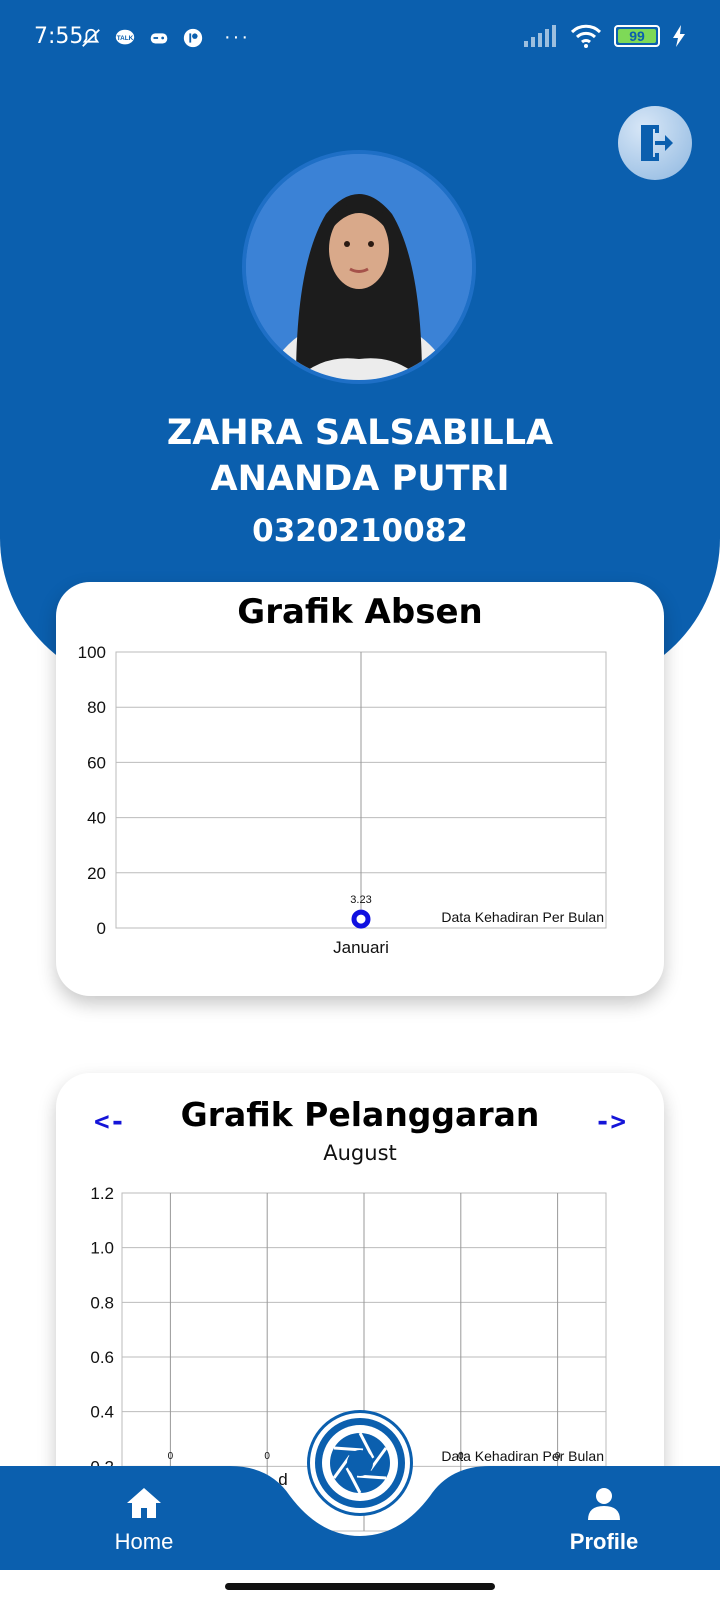  I want to click on profile-icon, so click(604, 1504).